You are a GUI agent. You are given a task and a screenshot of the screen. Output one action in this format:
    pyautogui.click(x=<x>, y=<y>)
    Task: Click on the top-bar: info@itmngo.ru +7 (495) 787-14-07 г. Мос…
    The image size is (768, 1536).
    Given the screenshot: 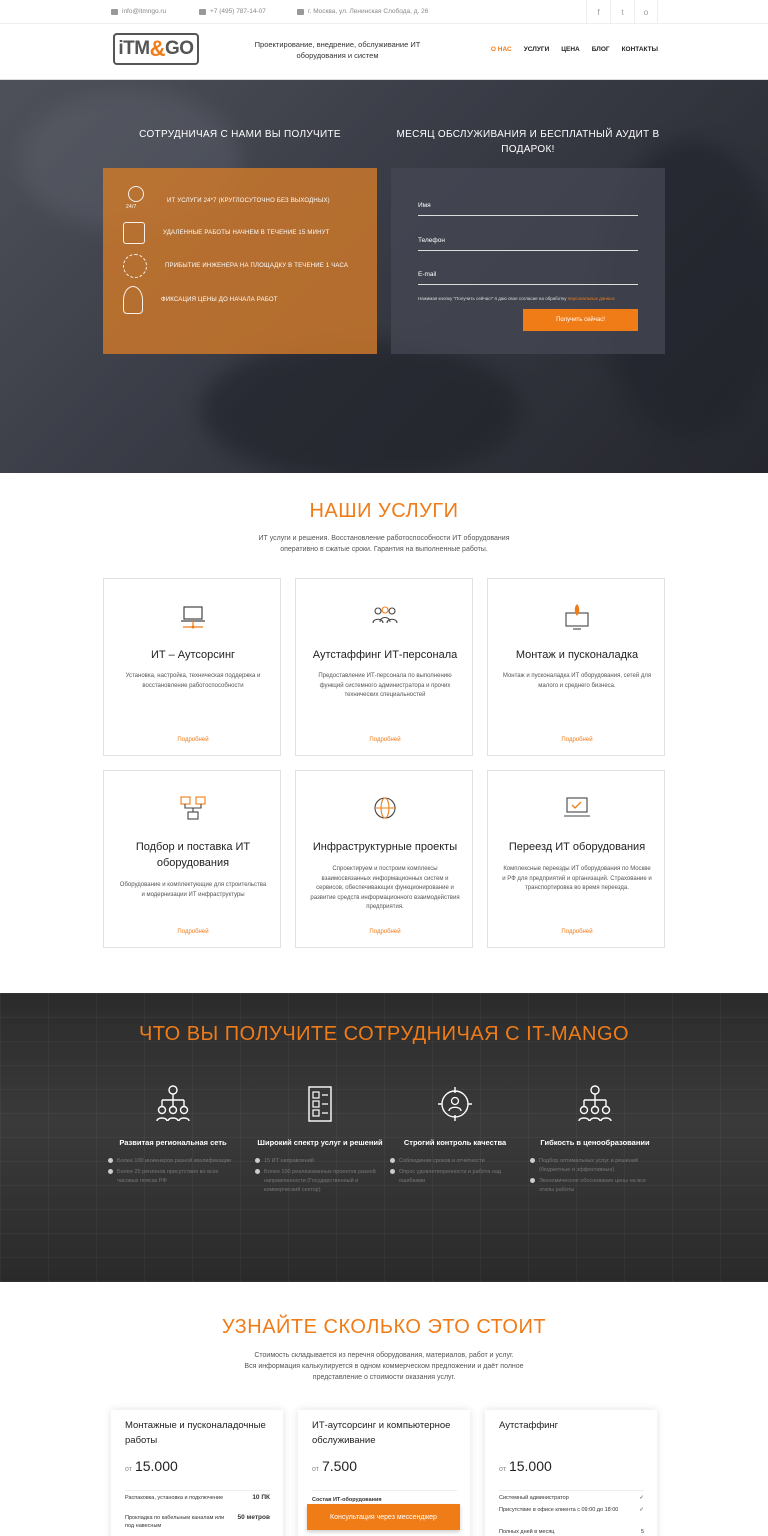 What is the action you would take?
    pyautogui.click(x=384, y=12)
    